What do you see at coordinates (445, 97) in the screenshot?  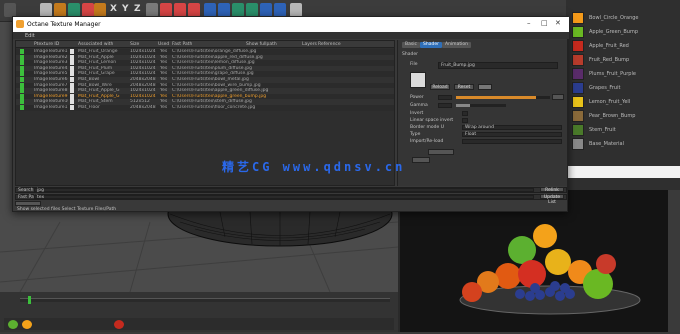 I see `power-field` at bounding box center [445, 97].